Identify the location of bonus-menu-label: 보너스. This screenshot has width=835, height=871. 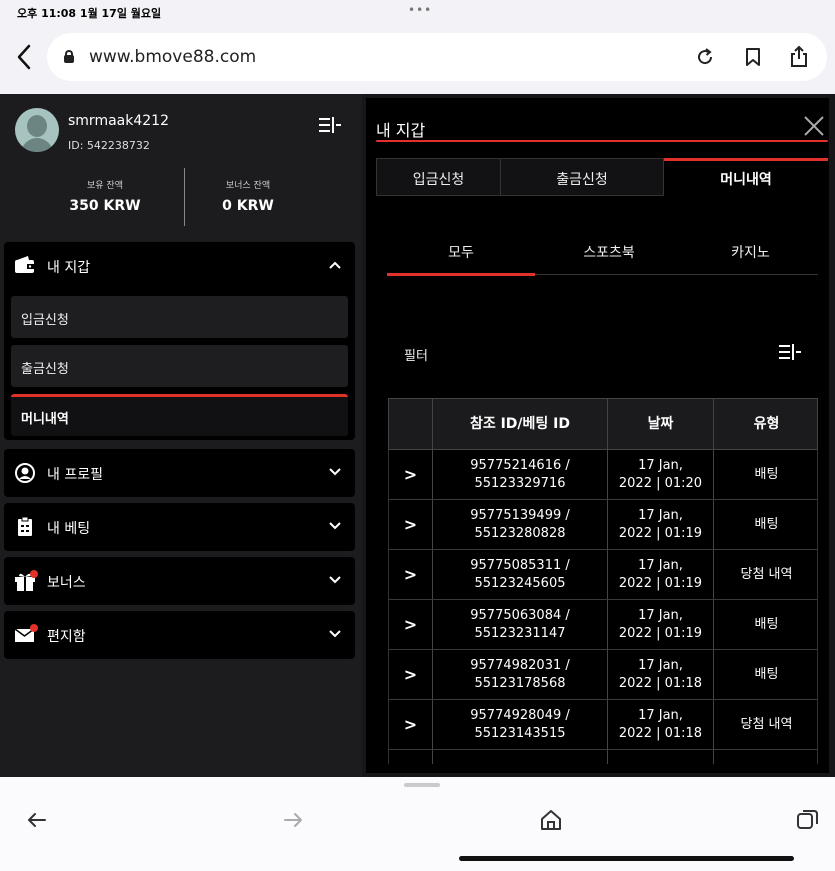
(66, 583).